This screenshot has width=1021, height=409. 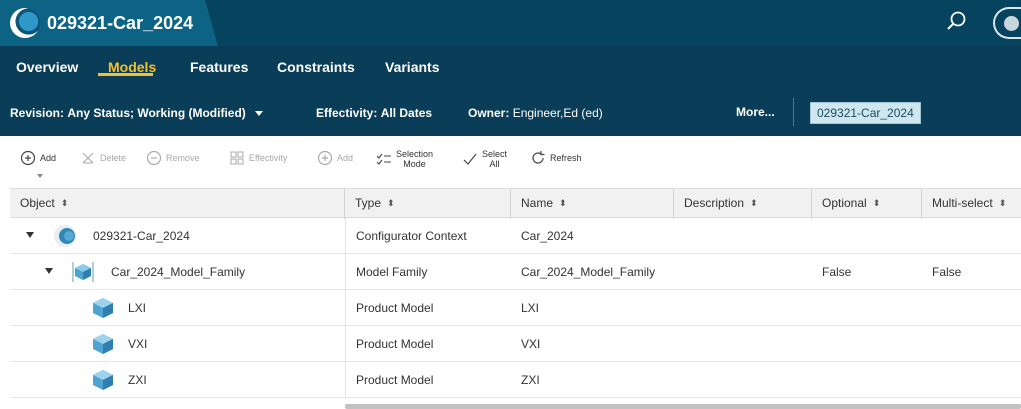 I want to click on select-all-line2: All, so click(x=494, y=164).